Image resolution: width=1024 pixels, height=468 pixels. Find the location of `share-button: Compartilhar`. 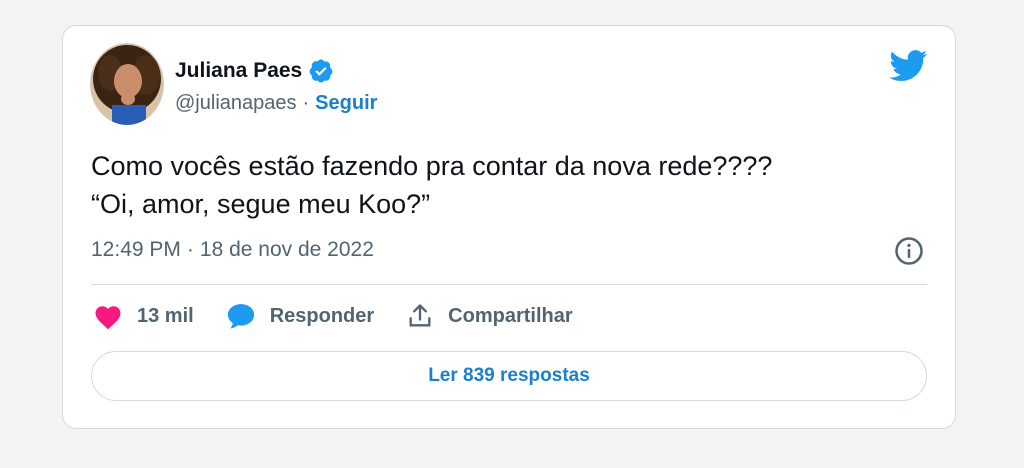

share-button: Compartilhar is located at coordinates (489, 316).